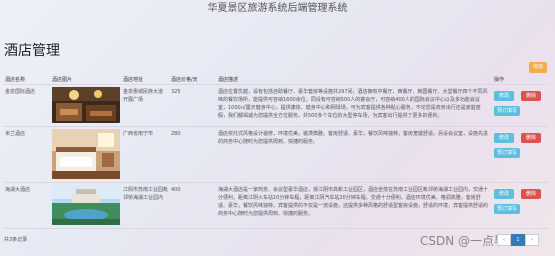  Describe the element at coordinates (176, 92) in the screenshot. I see `hotel-price: 325` at that location.